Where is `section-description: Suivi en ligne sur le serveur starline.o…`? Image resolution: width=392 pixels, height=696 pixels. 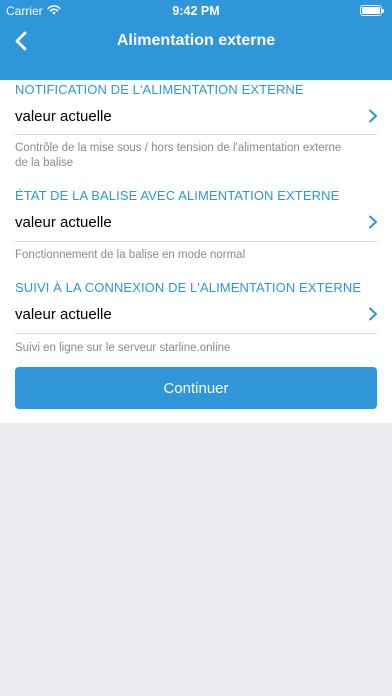
section-description: Suivi en ligne sur le serveur starline.o… is located at coordinates (123, 348).